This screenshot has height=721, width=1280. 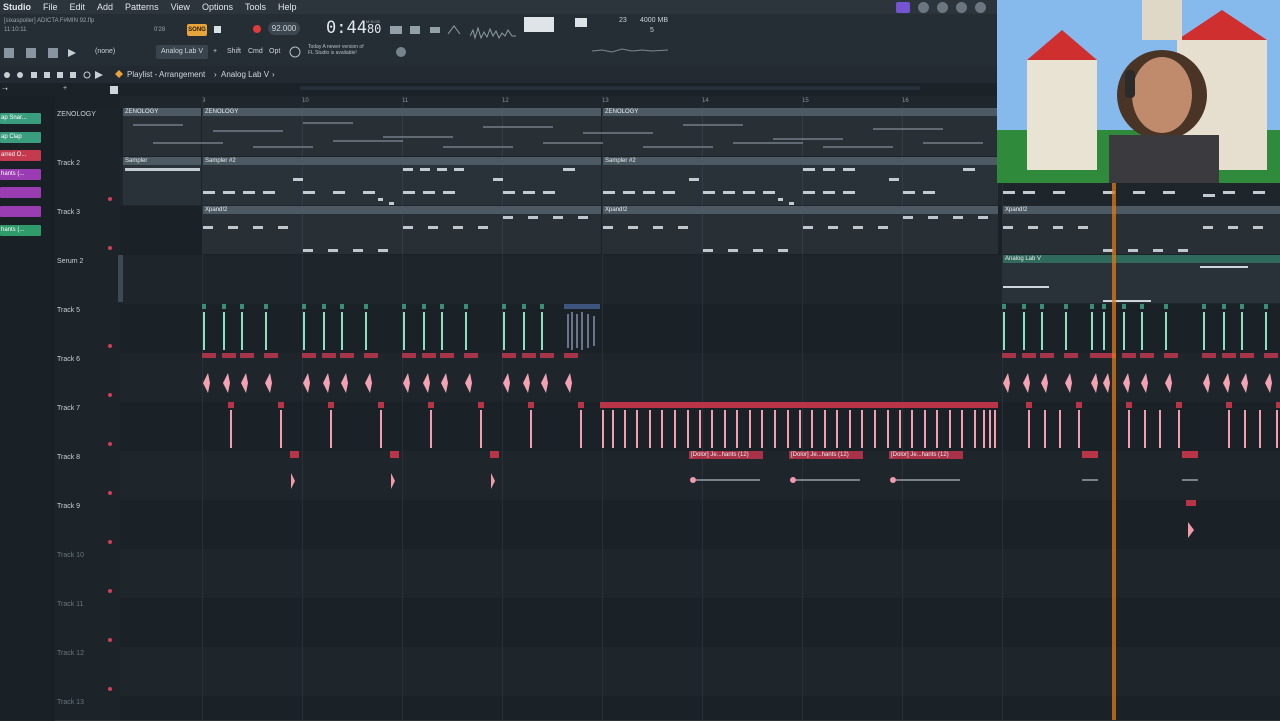 I want to click on breadcrumb-chevron-icon: ›, so click(x=273, y=74).